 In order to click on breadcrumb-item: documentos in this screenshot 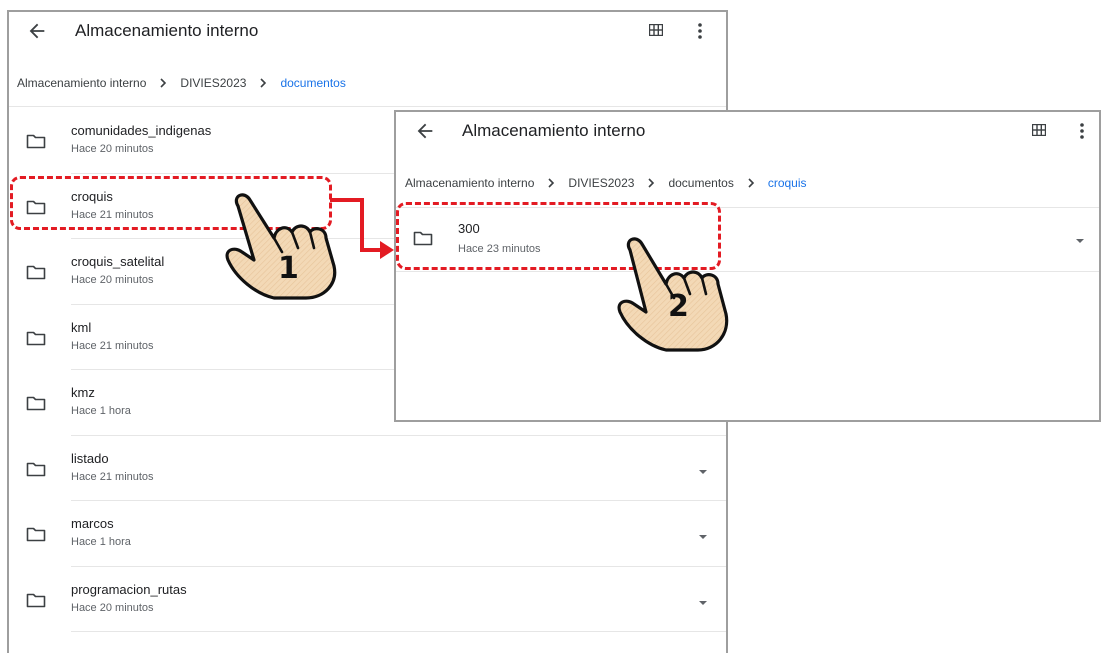, I will do `click(700, 183)`.